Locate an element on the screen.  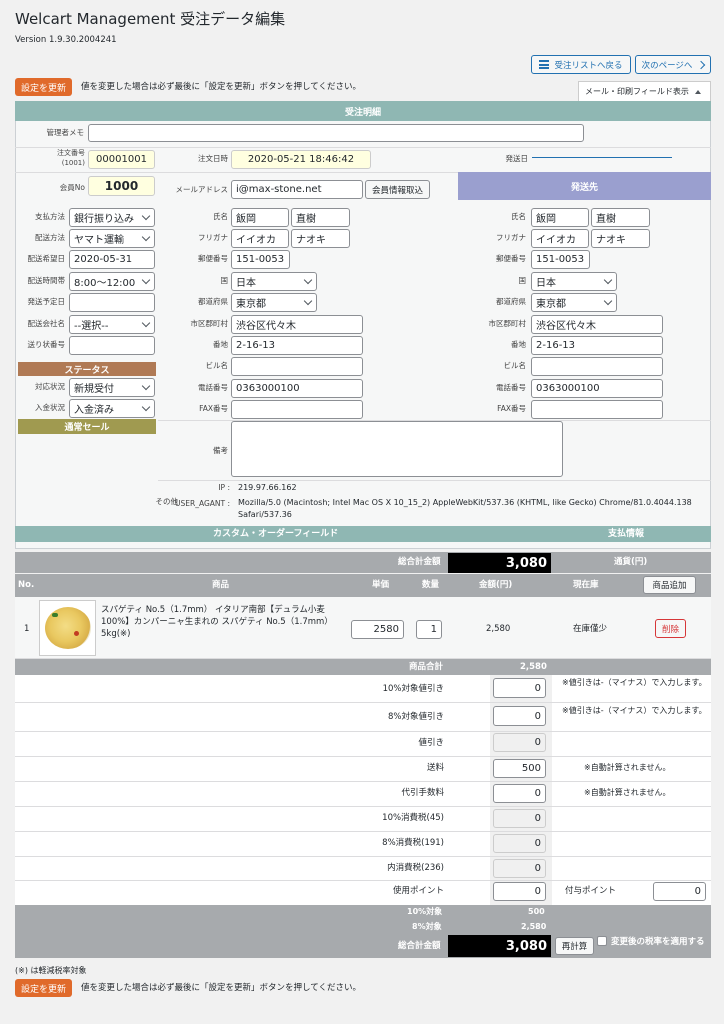
ship-zip-label: 郵便番号 is located at coordinates (511, 258).